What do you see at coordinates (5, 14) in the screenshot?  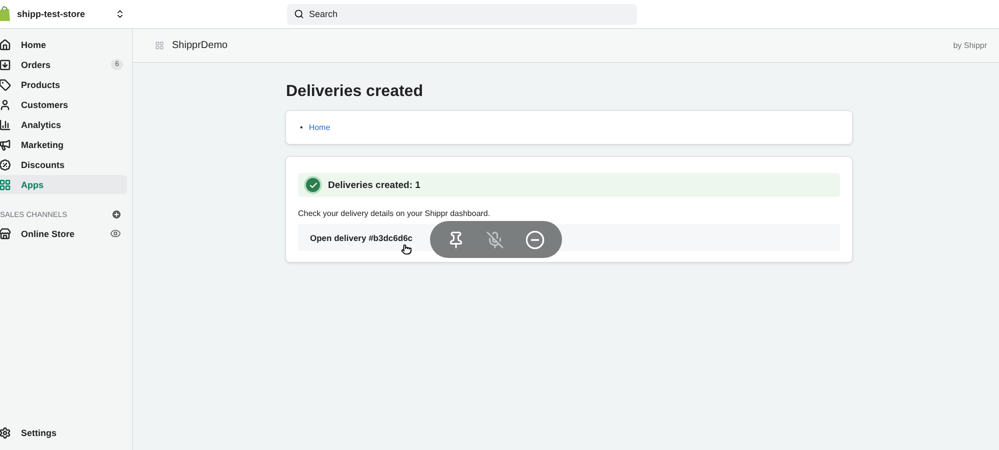 I see `shopping-bag-icon` at bounding box center [5, 14].